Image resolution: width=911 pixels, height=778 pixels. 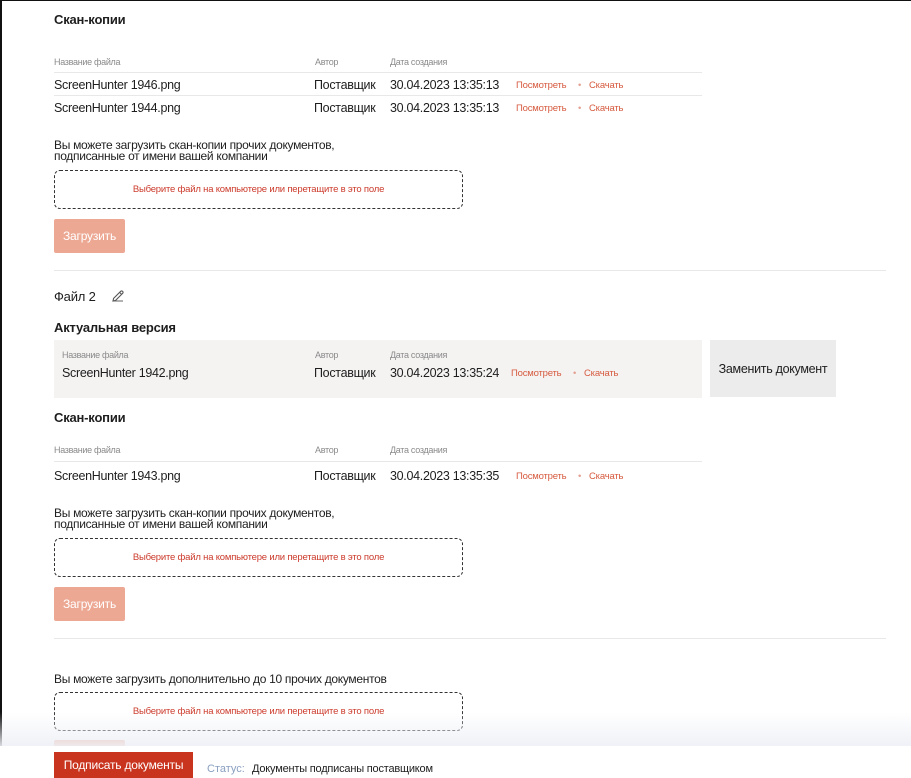 What do you see at coordinates (115, 327) in the screenshot?
I see `actual-version-title: Актуальная версия` at bounding box center [115, 327].